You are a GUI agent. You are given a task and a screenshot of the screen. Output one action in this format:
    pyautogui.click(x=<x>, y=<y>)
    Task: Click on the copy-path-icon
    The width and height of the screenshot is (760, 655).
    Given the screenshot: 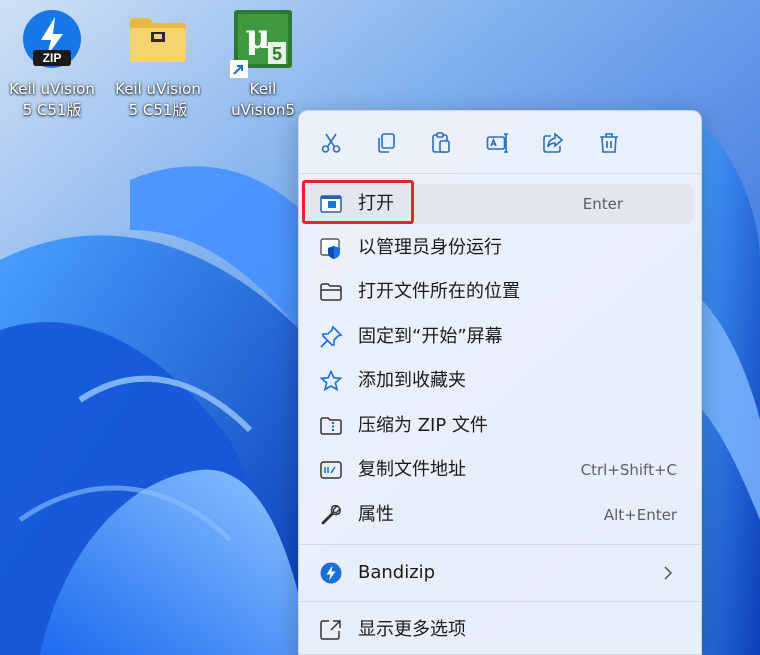 What is the action you would take?
    pyautogui.click(x=331, y=470)
    